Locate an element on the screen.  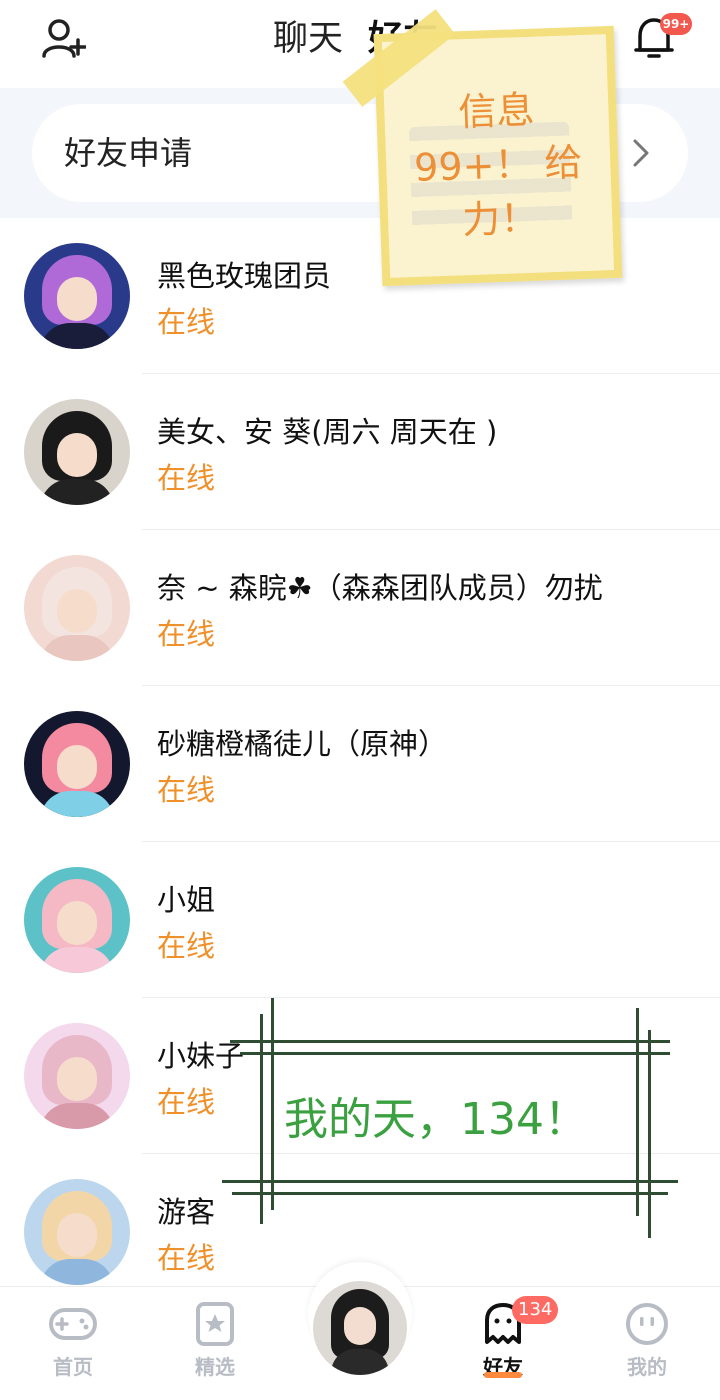
person-add-icon is located at coordinates (63, 39).